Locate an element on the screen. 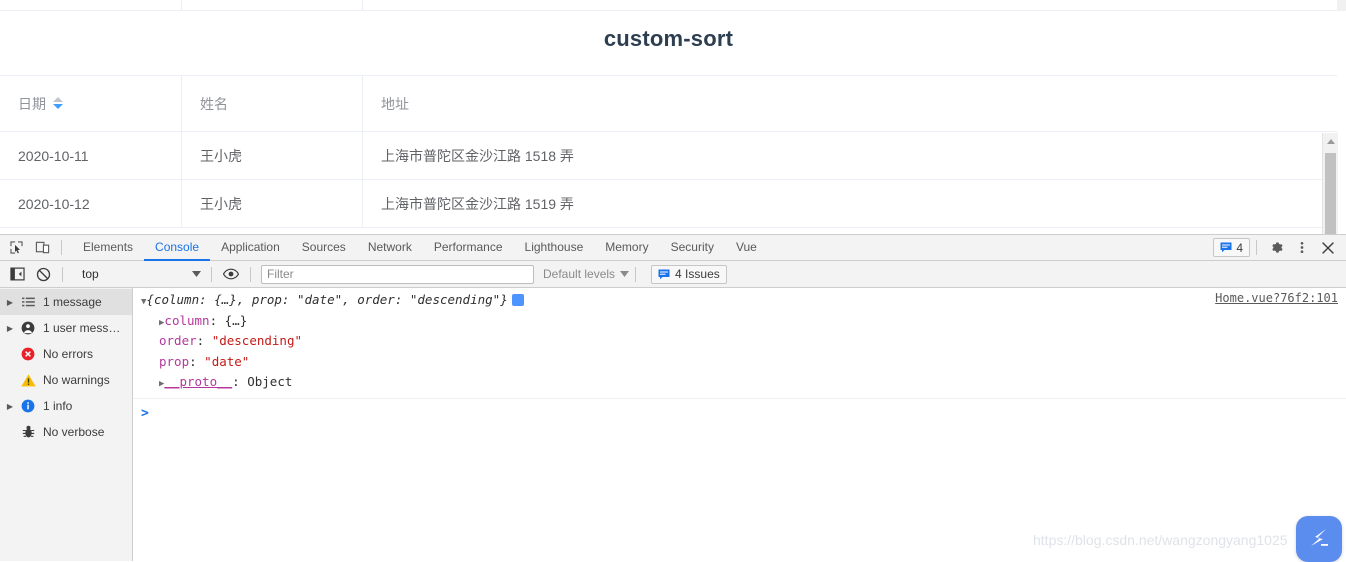  tab-application: Application is located at coordinates (250, 248).